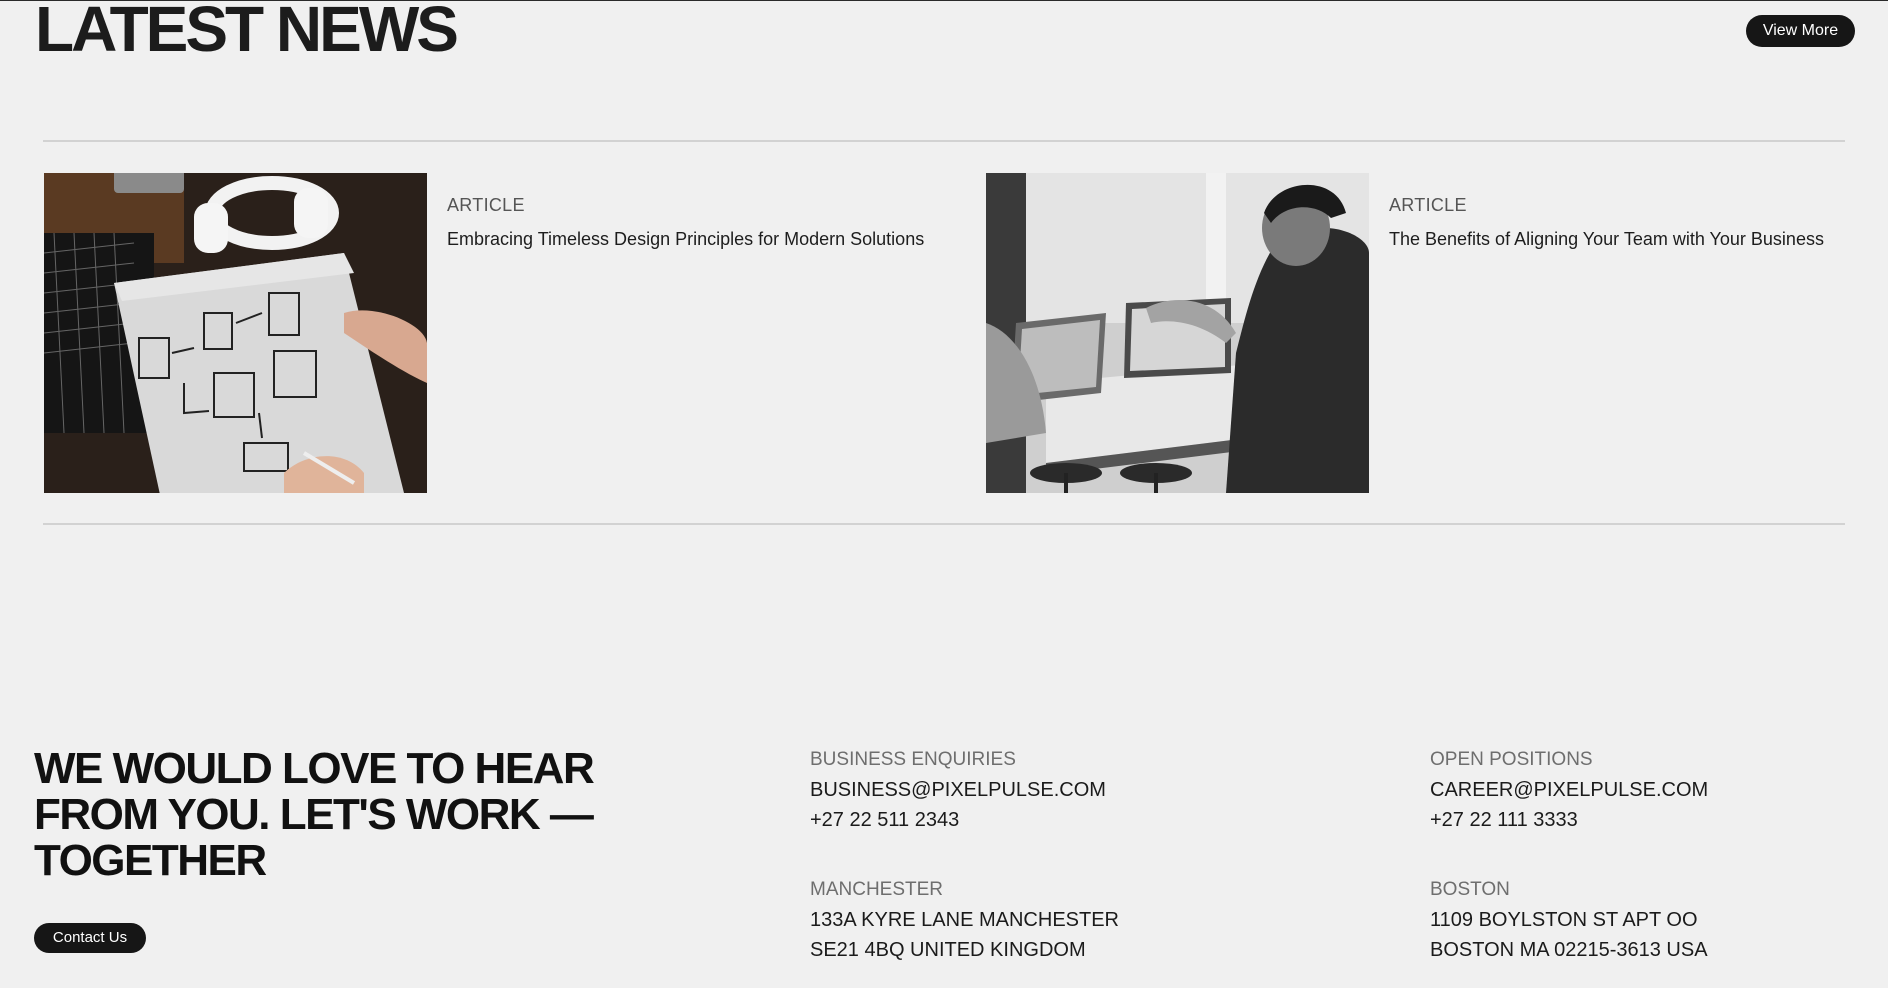 This screenshot has height=988, width=1888. What do you see at coordinates (1470, 889) in the screenshot?
I see `boston-label: BOSTON` at bounding box center [1470, 889].